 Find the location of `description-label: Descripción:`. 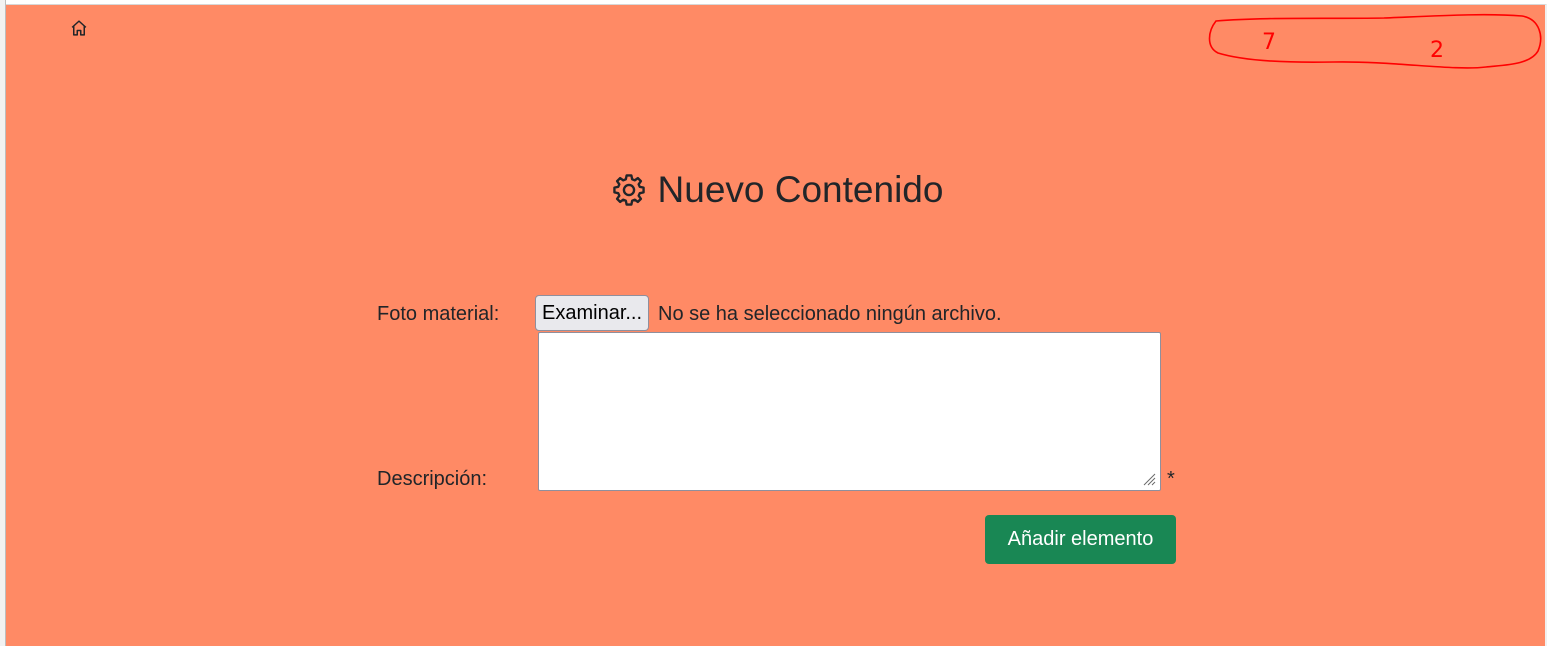

description-label: Descripción: is located at coordinates (432, 479).